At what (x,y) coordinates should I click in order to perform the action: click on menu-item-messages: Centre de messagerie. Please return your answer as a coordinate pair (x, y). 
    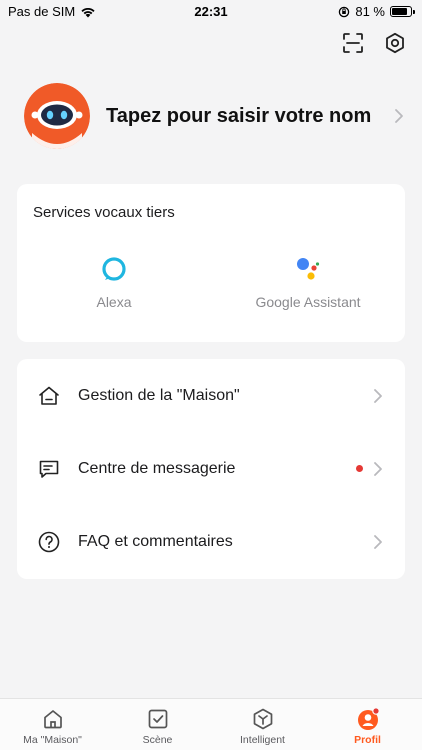
    Looking at the image, I should click on (211, 468).